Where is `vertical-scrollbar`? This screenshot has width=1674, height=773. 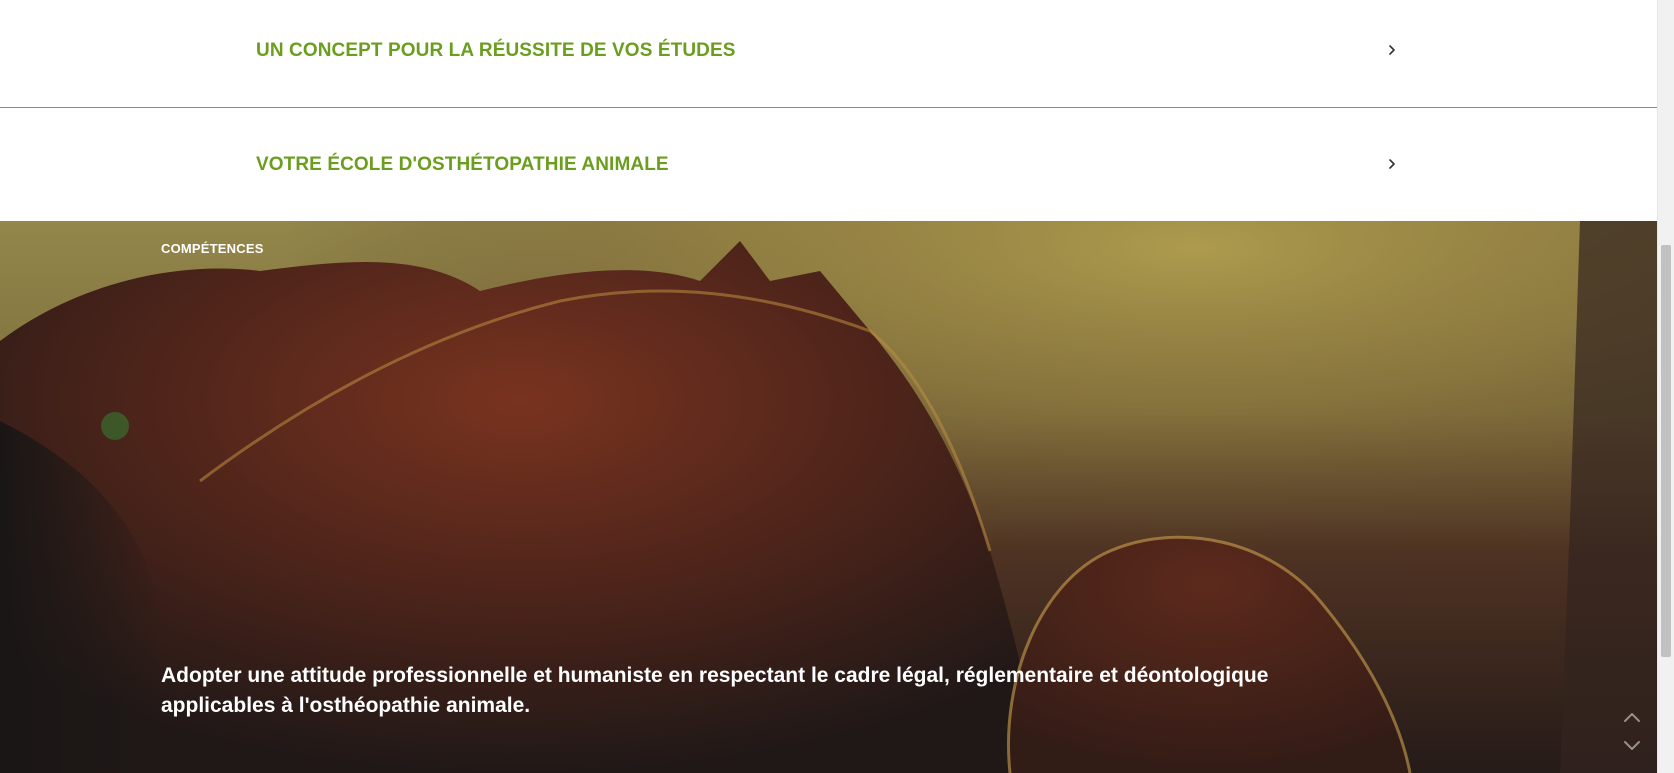 vertical-scrollbar is located at coordinates (1665, 386).